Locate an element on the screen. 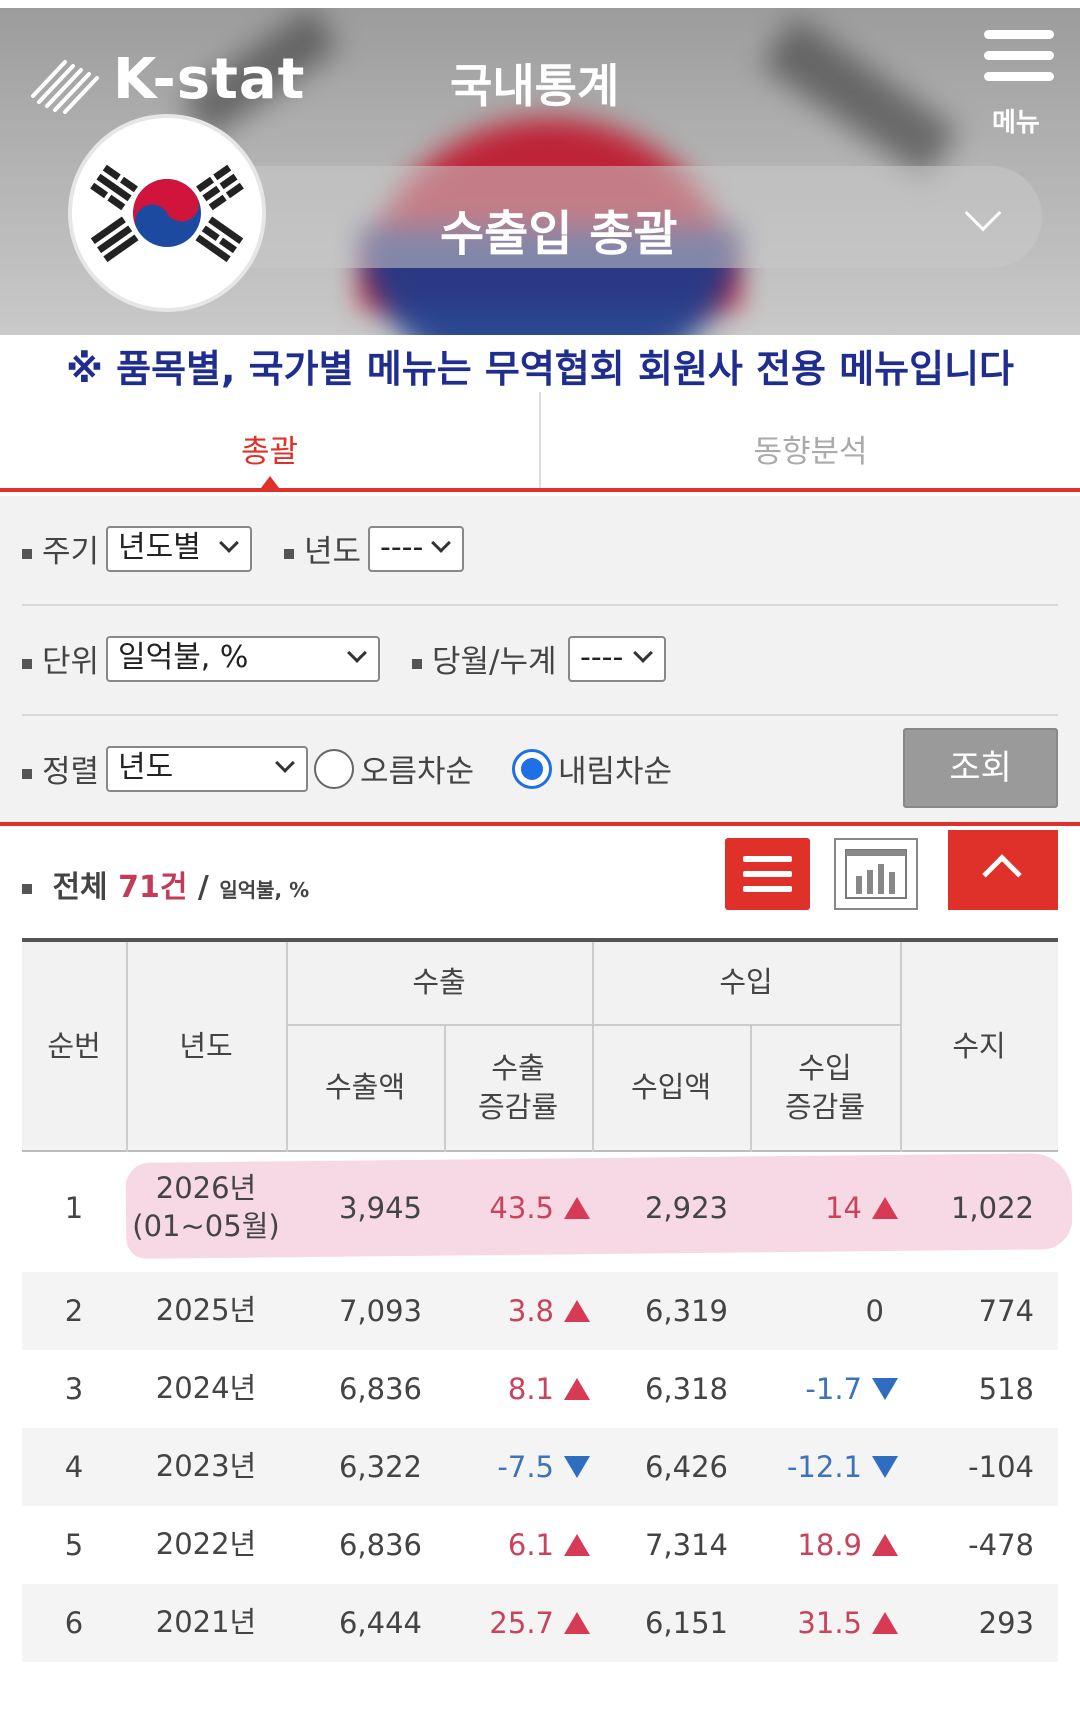 This screenshot has width=1080, height=1728. year-select: ---- is located at coordinates (416, 549).